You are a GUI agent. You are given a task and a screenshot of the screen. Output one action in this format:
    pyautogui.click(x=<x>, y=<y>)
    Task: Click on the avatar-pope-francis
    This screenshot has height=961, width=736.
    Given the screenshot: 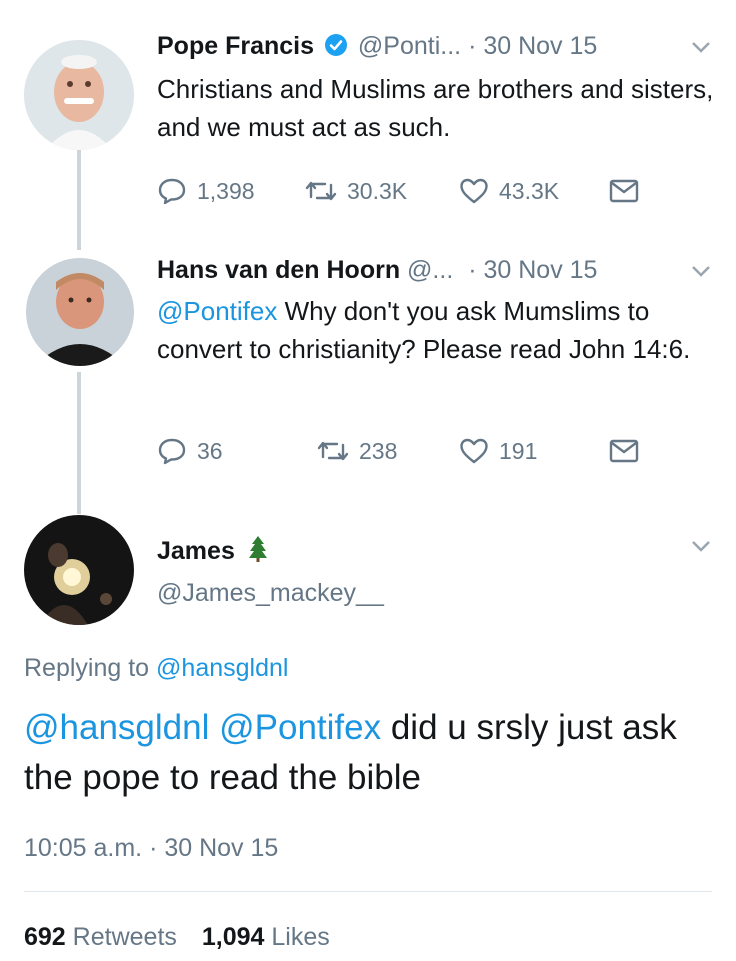 What is the action you would take?
    pyautogui.click(x=79, y=95)
    